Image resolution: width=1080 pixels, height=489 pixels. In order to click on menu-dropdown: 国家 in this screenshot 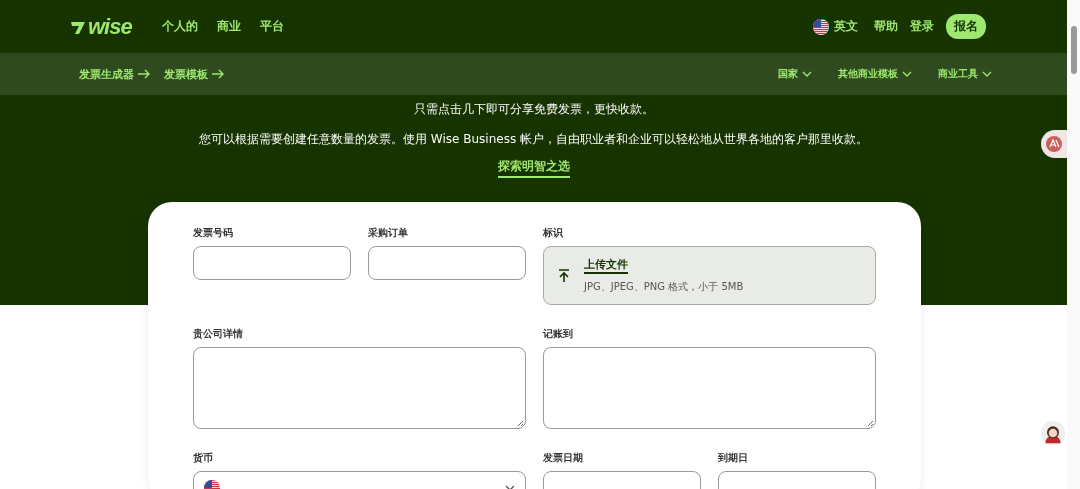, I will do `click(788, 74)`.